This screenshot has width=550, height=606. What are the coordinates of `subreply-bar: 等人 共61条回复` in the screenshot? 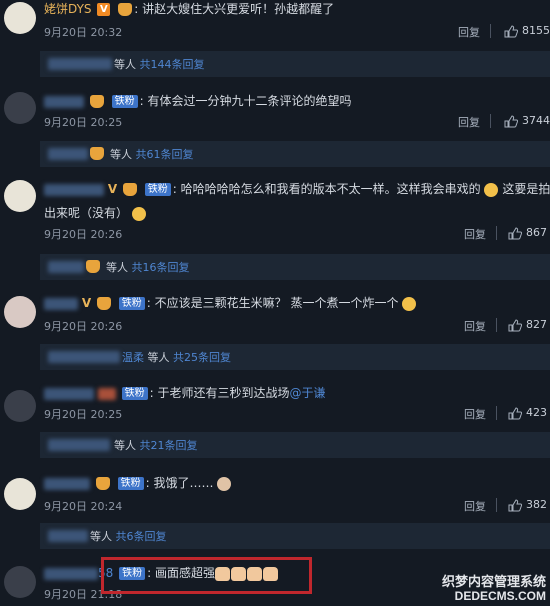 It's located at (295, 154).